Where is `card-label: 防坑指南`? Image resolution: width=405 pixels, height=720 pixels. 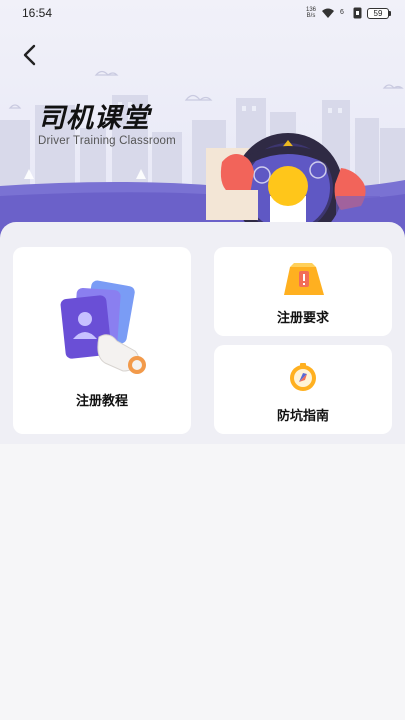
card-label: 防坑指南 is located at coordinates (302, 416).